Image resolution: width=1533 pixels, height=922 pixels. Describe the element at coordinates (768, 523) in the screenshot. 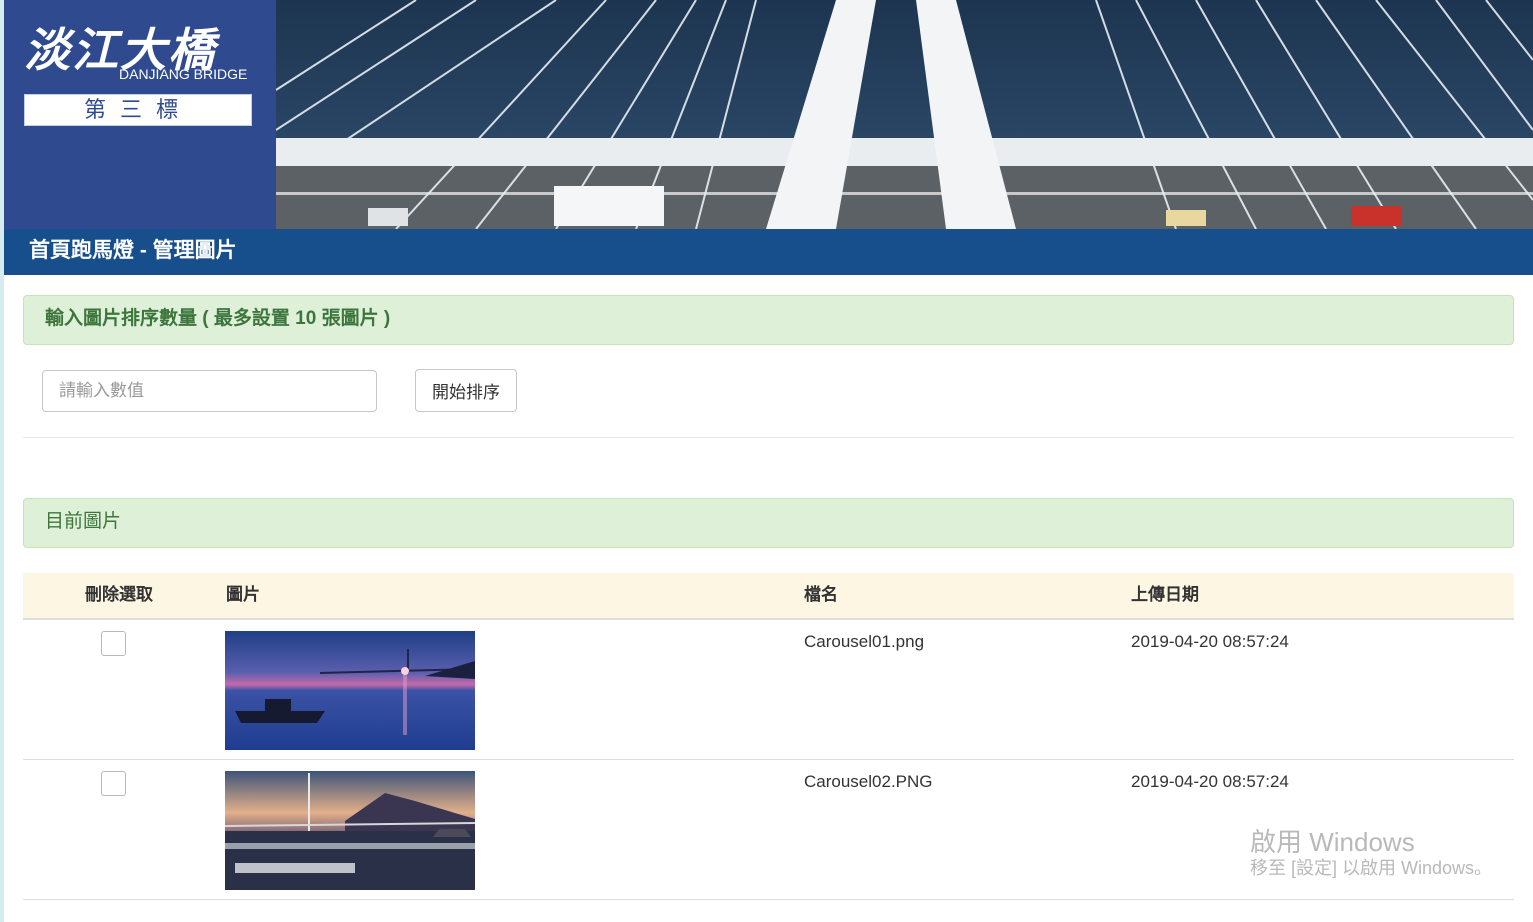

I see `current-images-heading: 目前圖片` at that location.